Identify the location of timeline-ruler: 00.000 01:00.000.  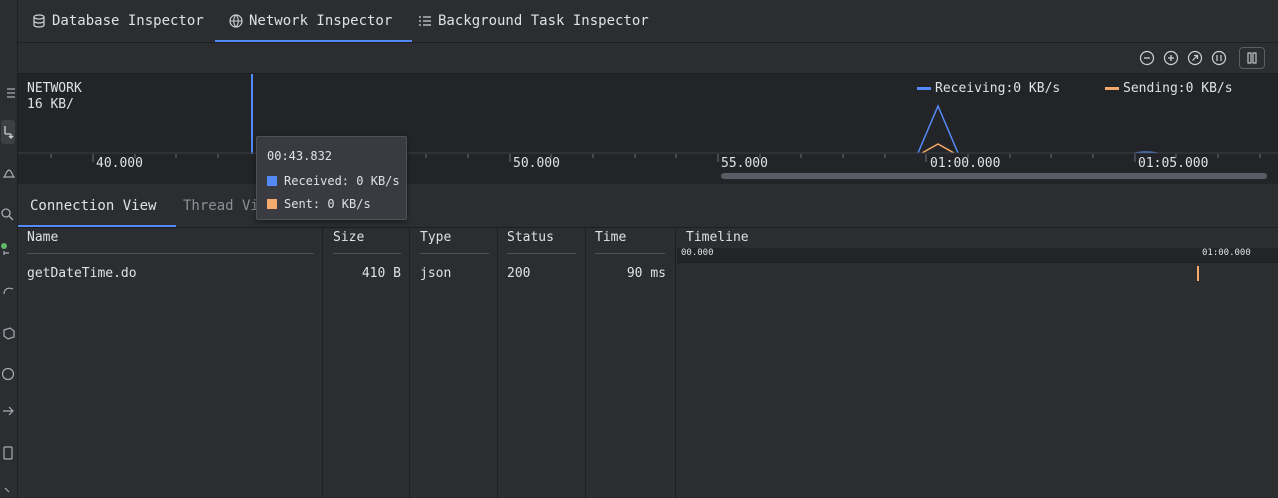
(977, 255).